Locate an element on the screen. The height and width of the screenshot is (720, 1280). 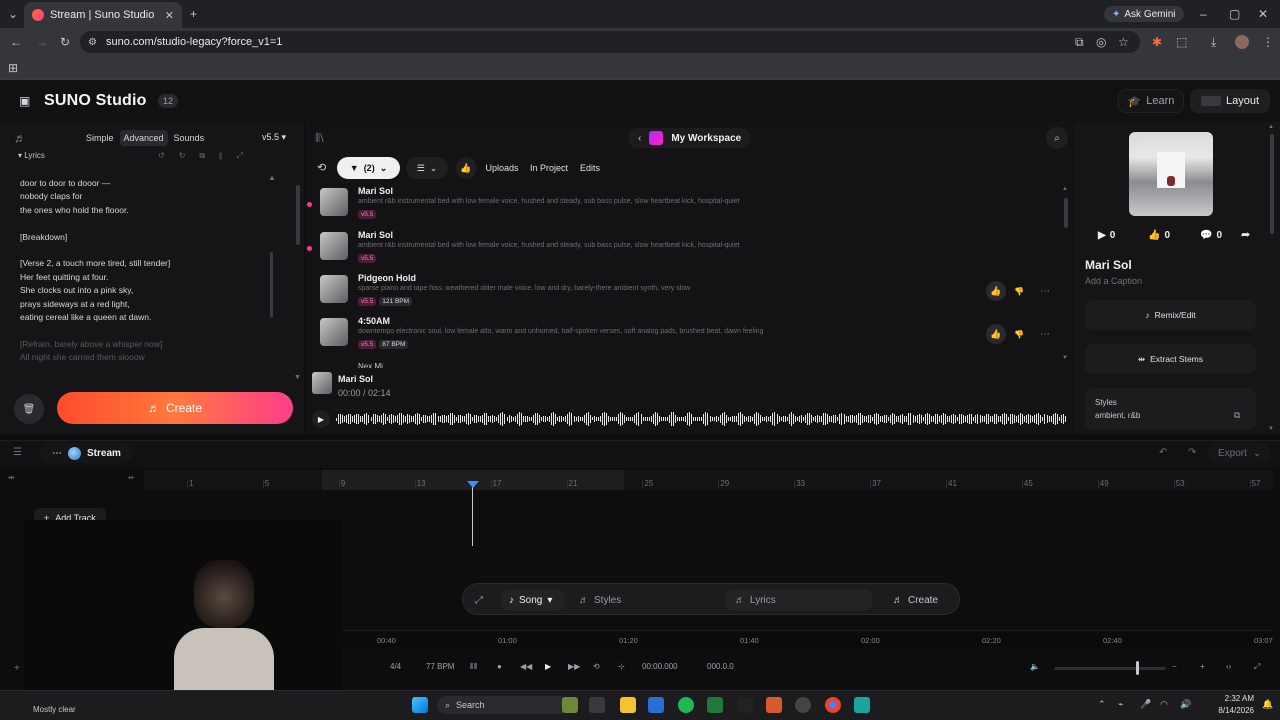
fast-forward-icon: ▶▶ is located at coordinates (574, 666).